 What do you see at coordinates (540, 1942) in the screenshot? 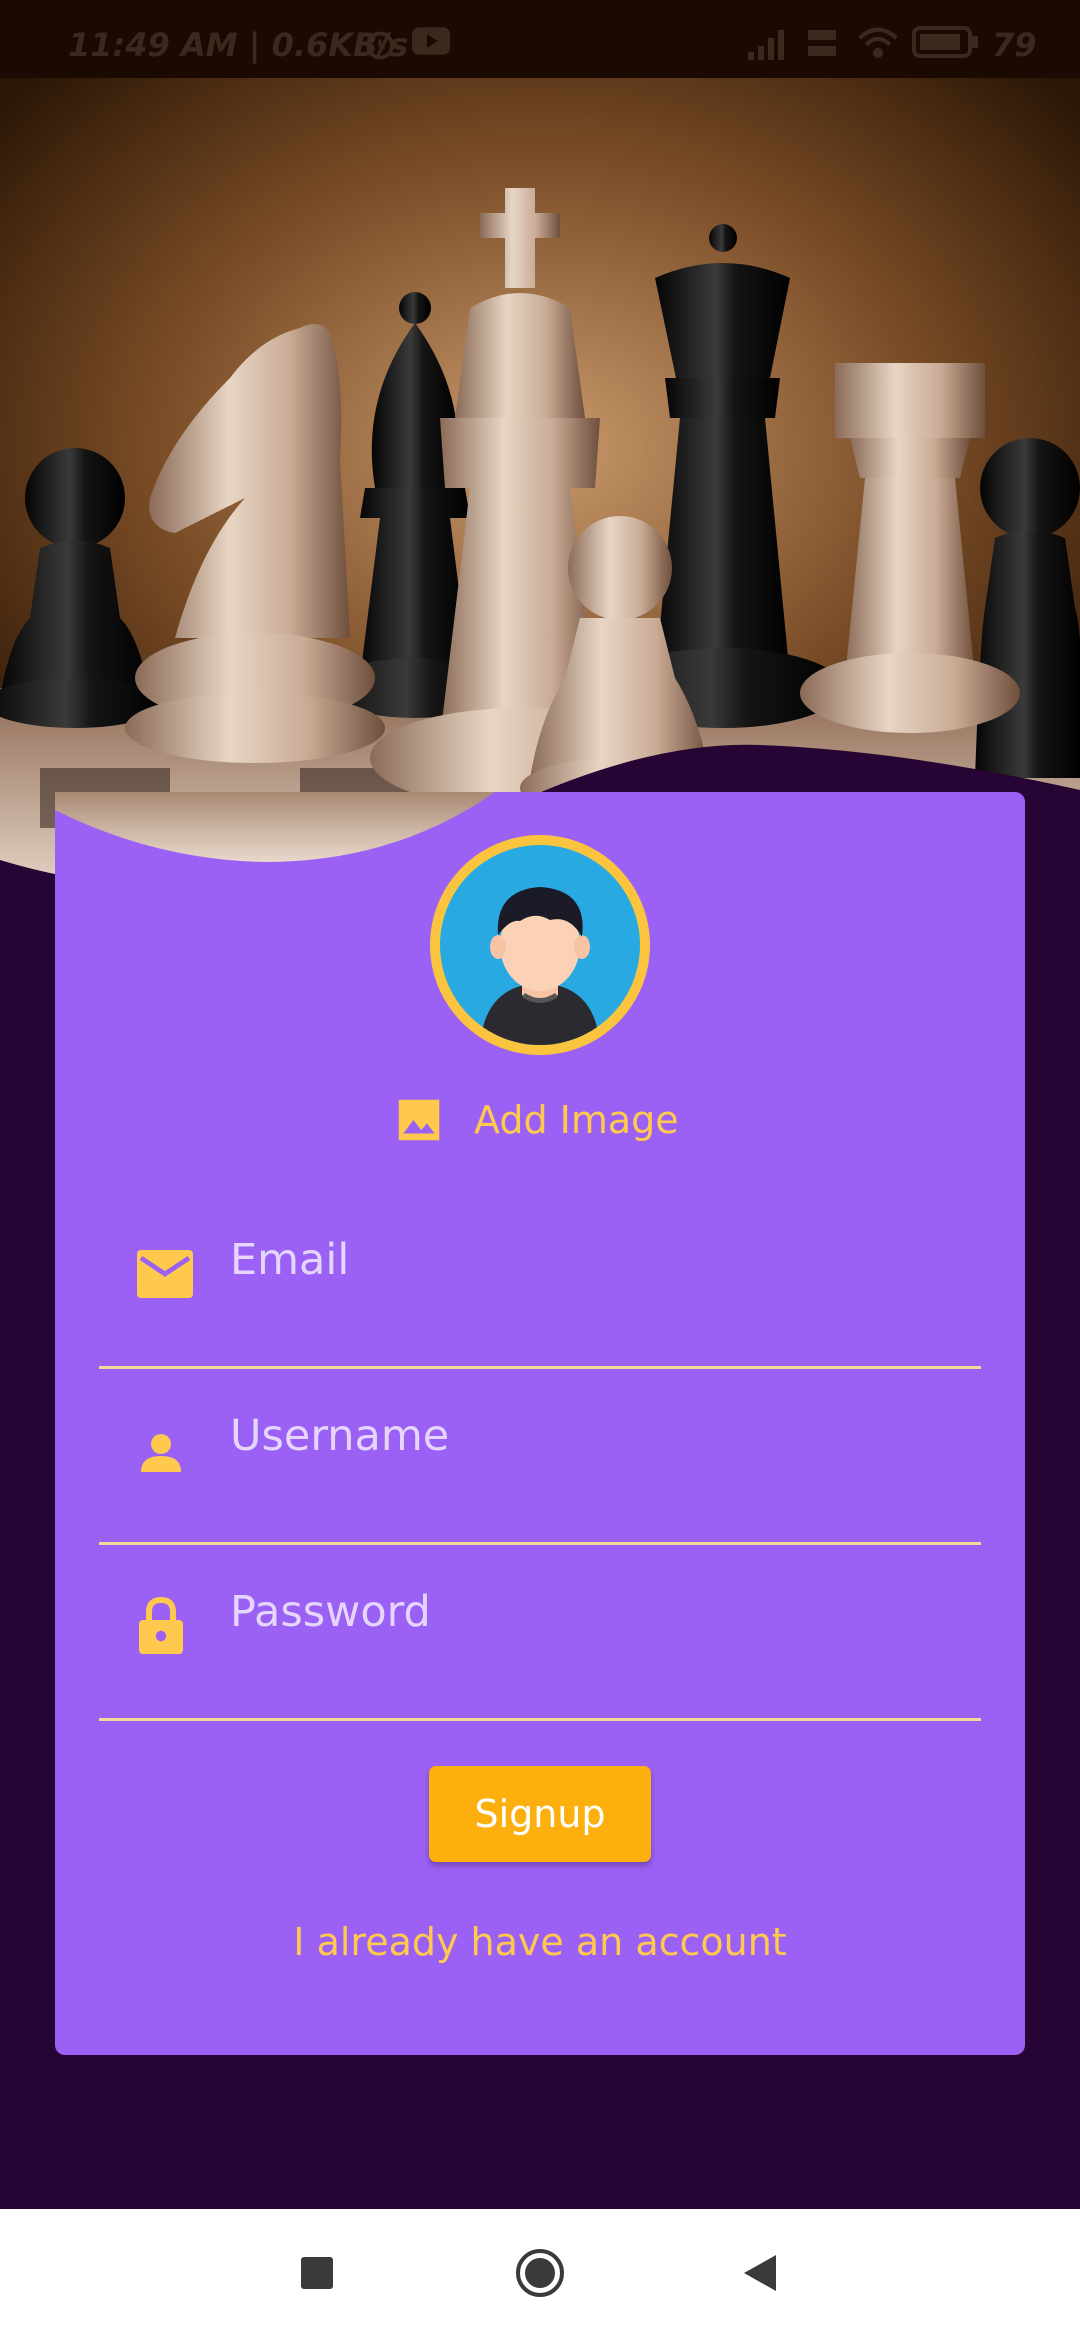
I see `login-link: I already have an account` at bounding box center [540, 1942].